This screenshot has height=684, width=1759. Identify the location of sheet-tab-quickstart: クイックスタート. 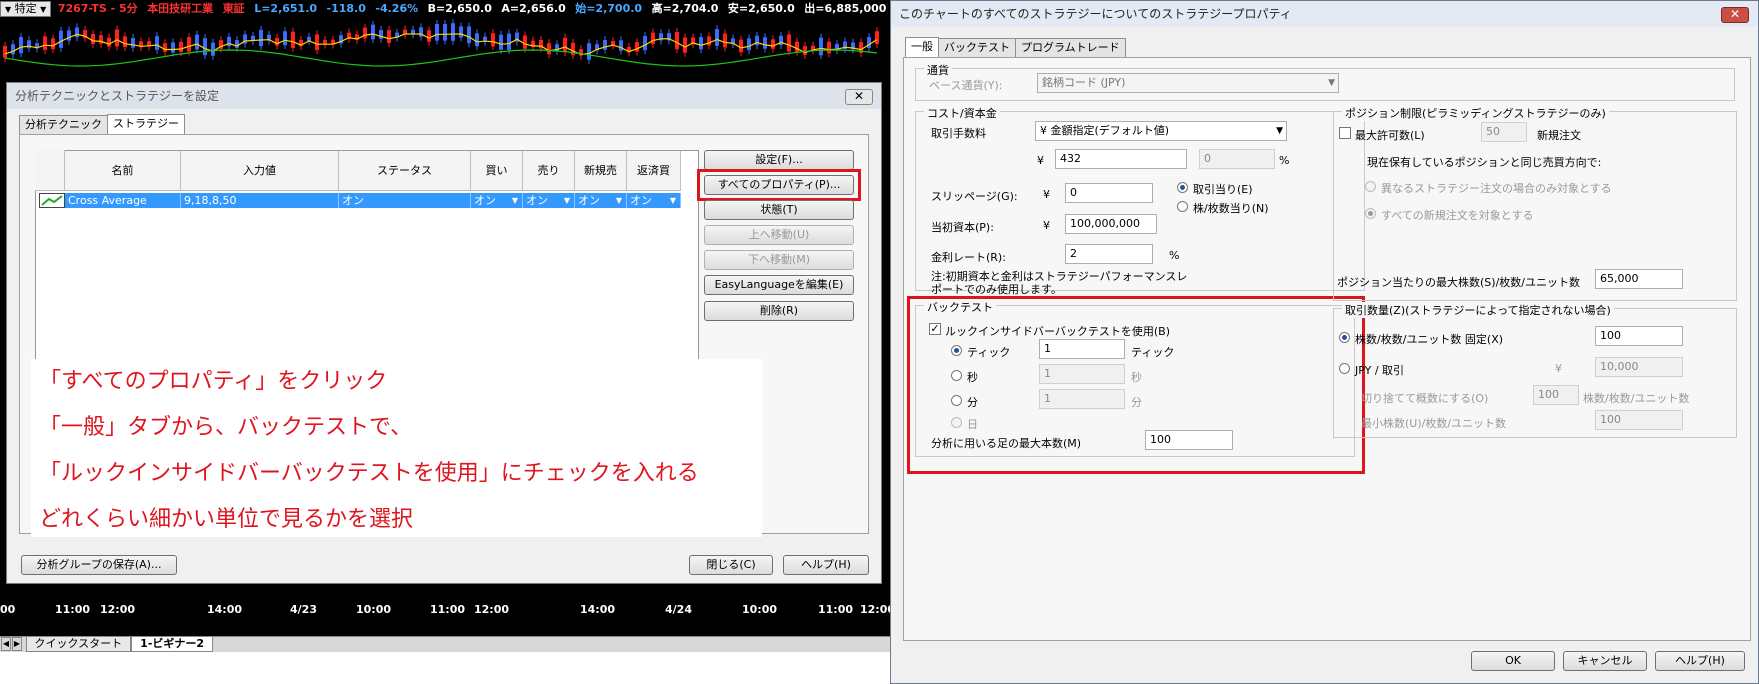
(78, 644).